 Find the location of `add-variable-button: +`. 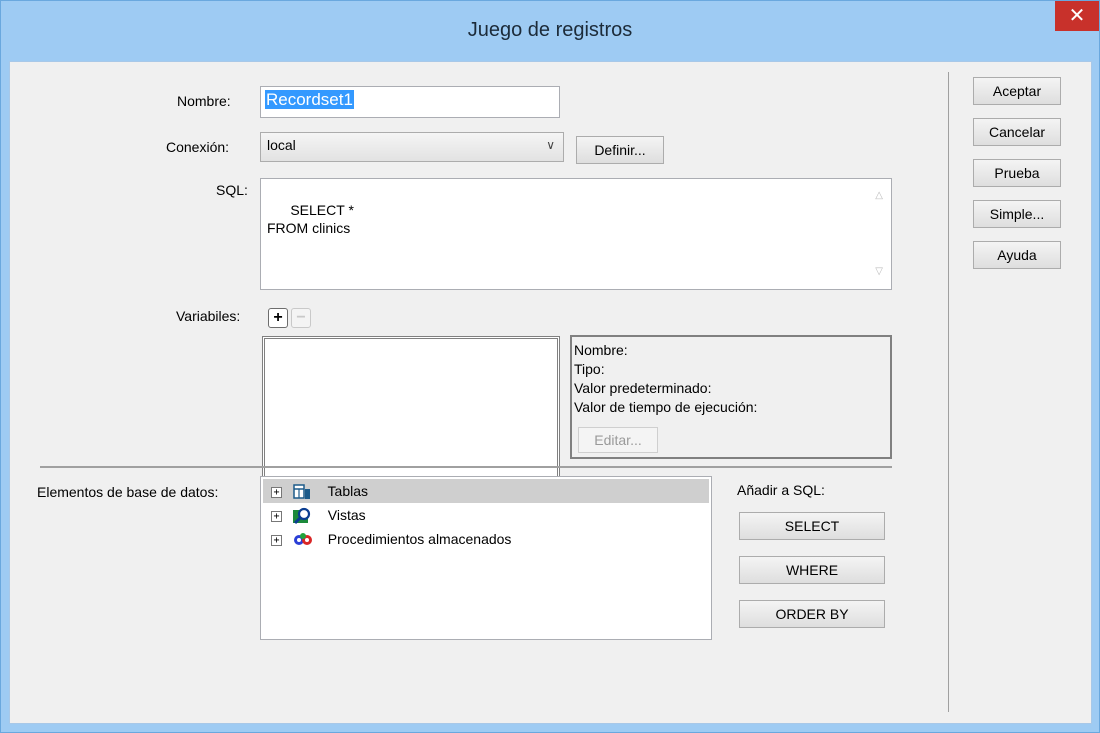

add-variable-button: + is located at coordinates (278, 318).